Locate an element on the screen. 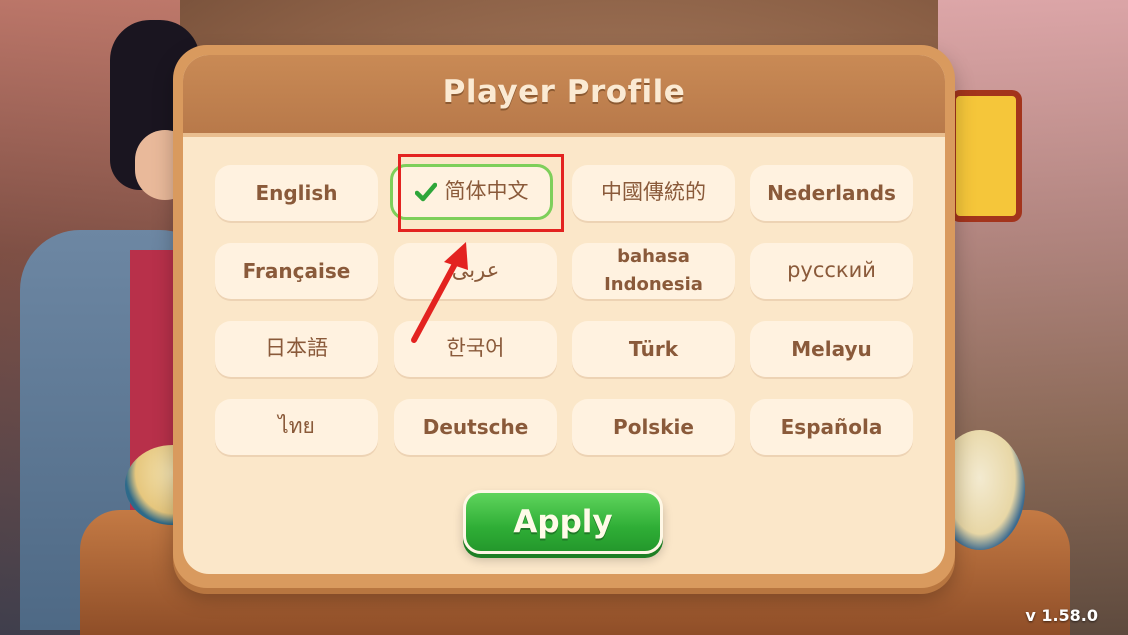  language-option-spanish: Española is located at coordinates (831, 427).